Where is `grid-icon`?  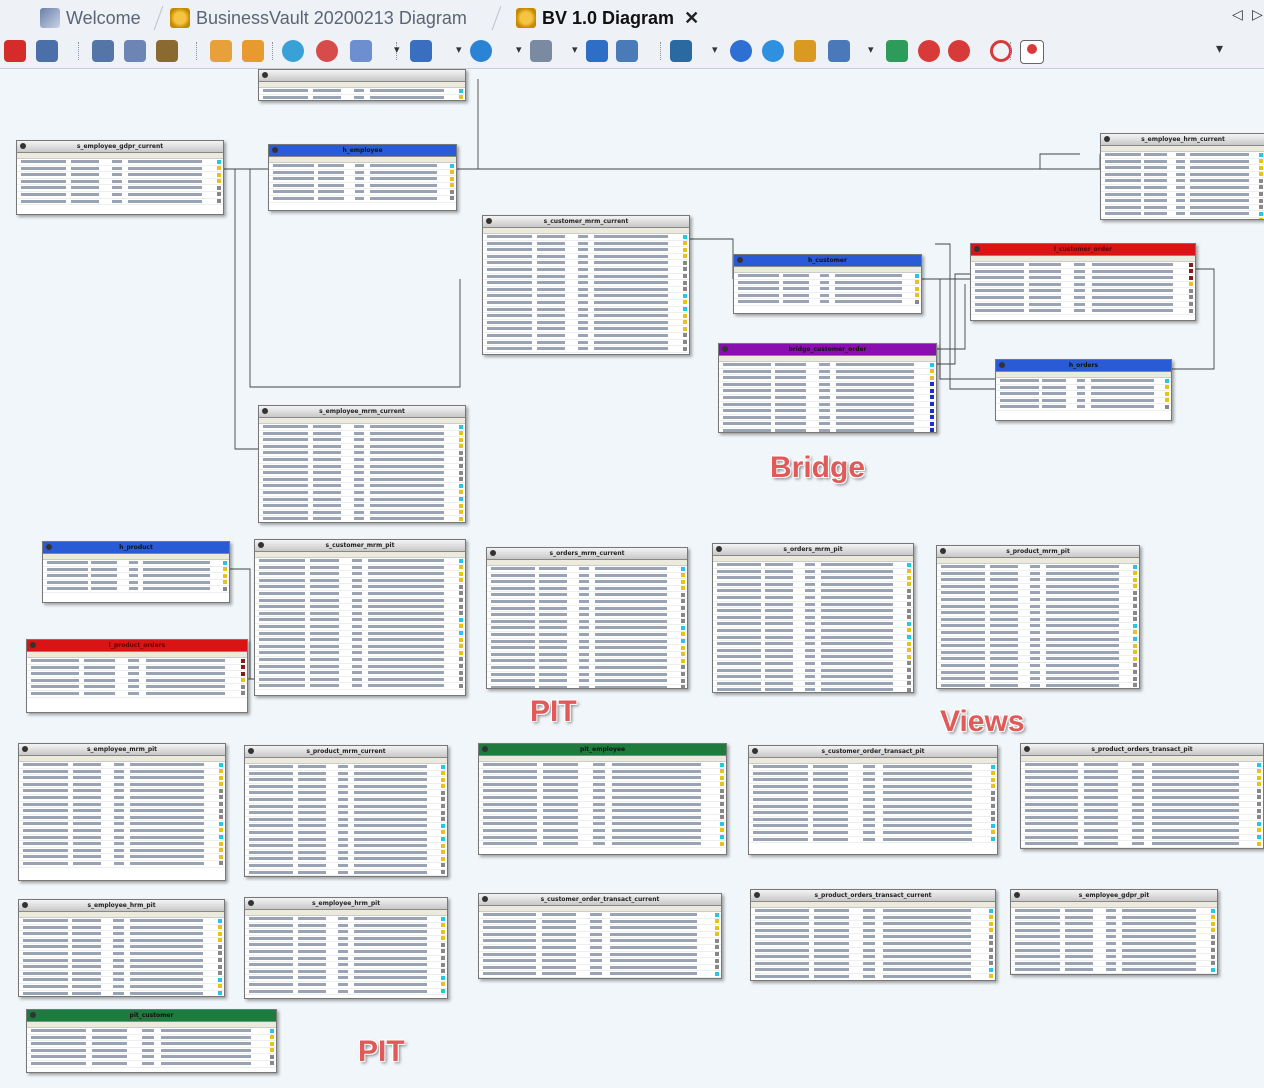
grid-icon is located at coordinates (839, 51).